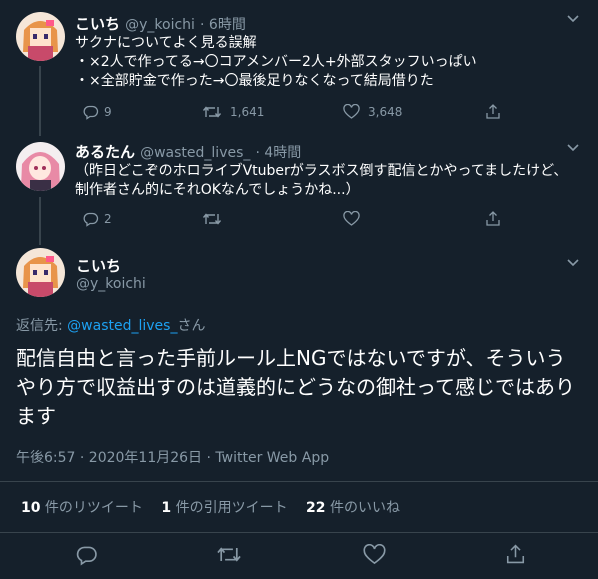 Image resolution: width=598 pixels, height=579 pixels. I want to click on retweet-stat-count: 10, so click(31, 508).